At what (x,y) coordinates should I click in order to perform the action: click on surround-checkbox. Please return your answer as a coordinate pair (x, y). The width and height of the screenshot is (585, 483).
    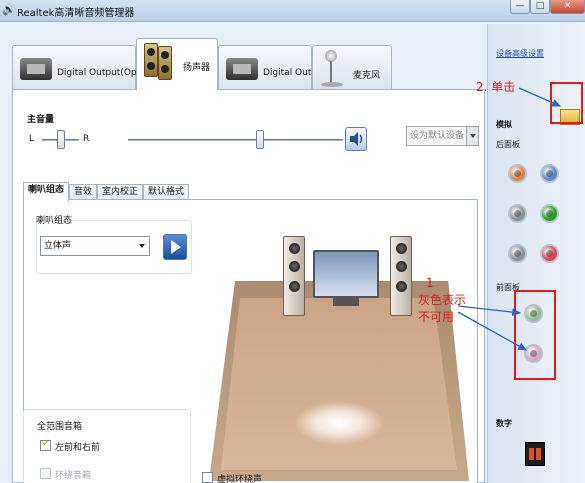
    Looking at the image, I should click on (45, 473).